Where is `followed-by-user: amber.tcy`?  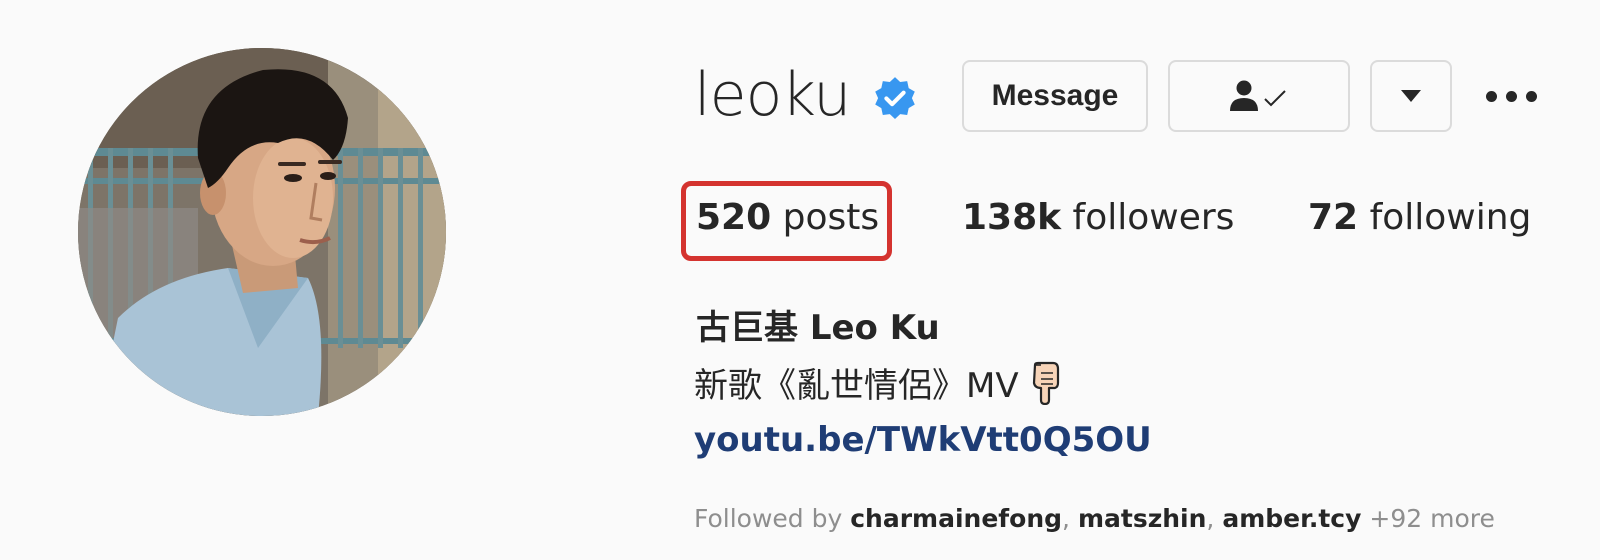 followed-by-user: amber.tcy is located at coordinates (1291, 518).